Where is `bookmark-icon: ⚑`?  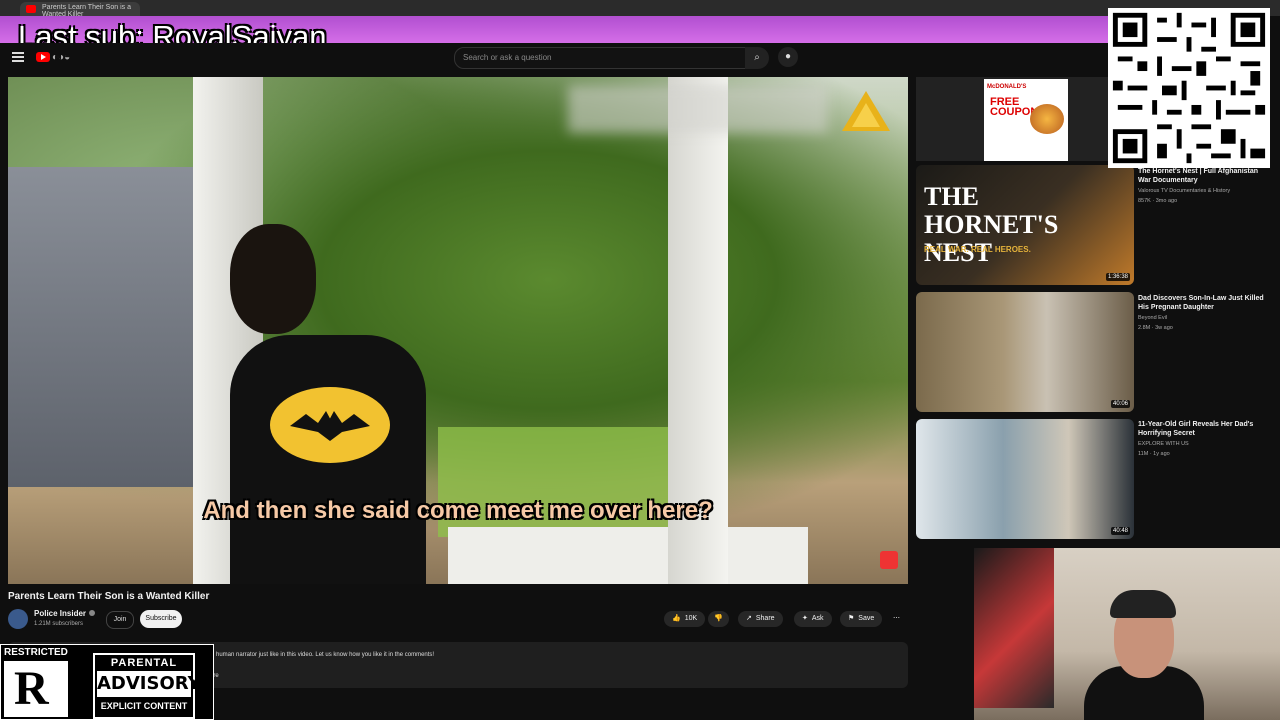 bookmark-icon: ⚑ is located at coordinates (851, 618).